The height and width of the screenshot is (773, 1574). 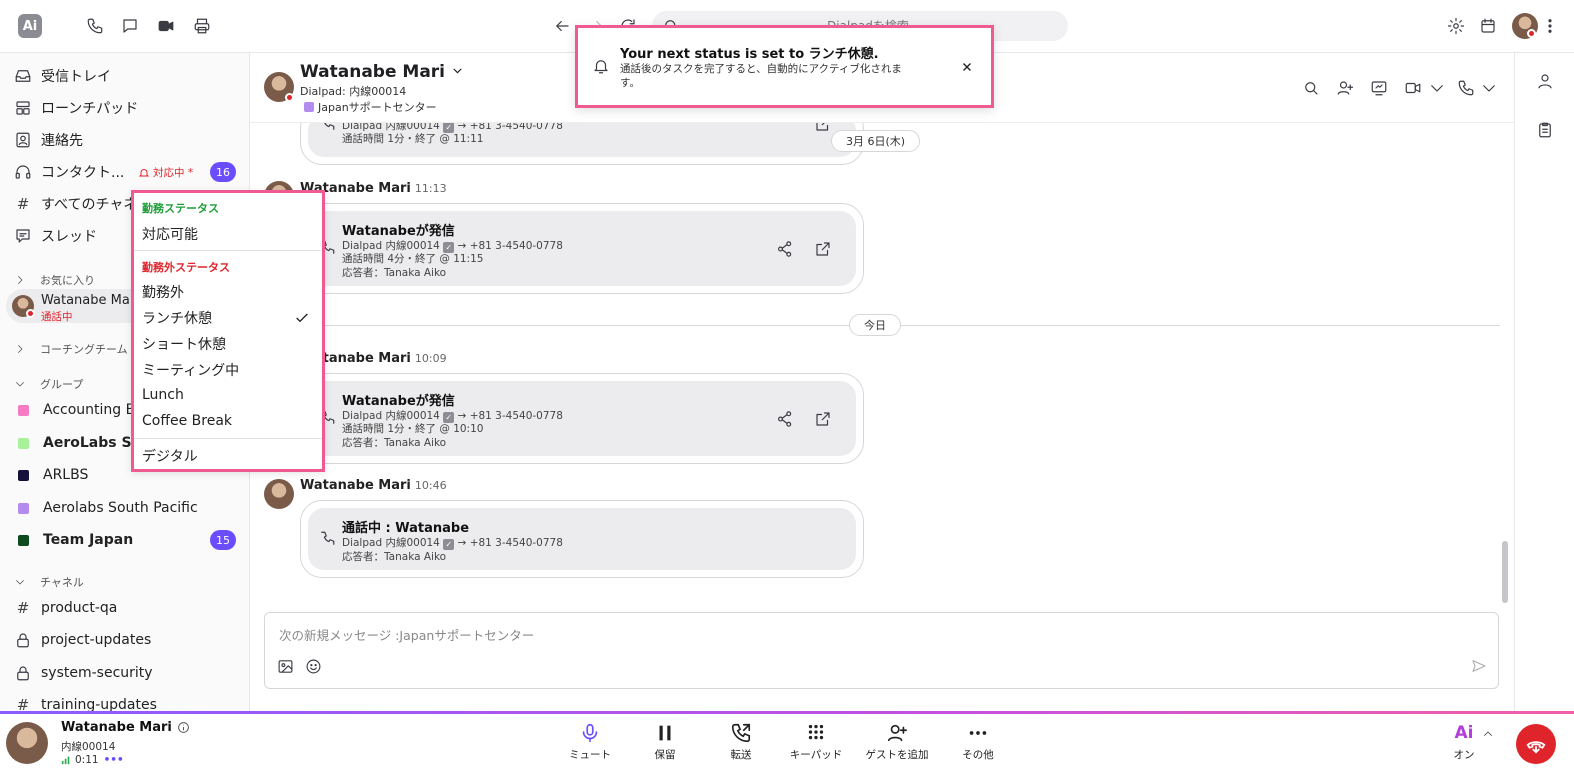 I want to click on message-input, so click(x=869, y=636).